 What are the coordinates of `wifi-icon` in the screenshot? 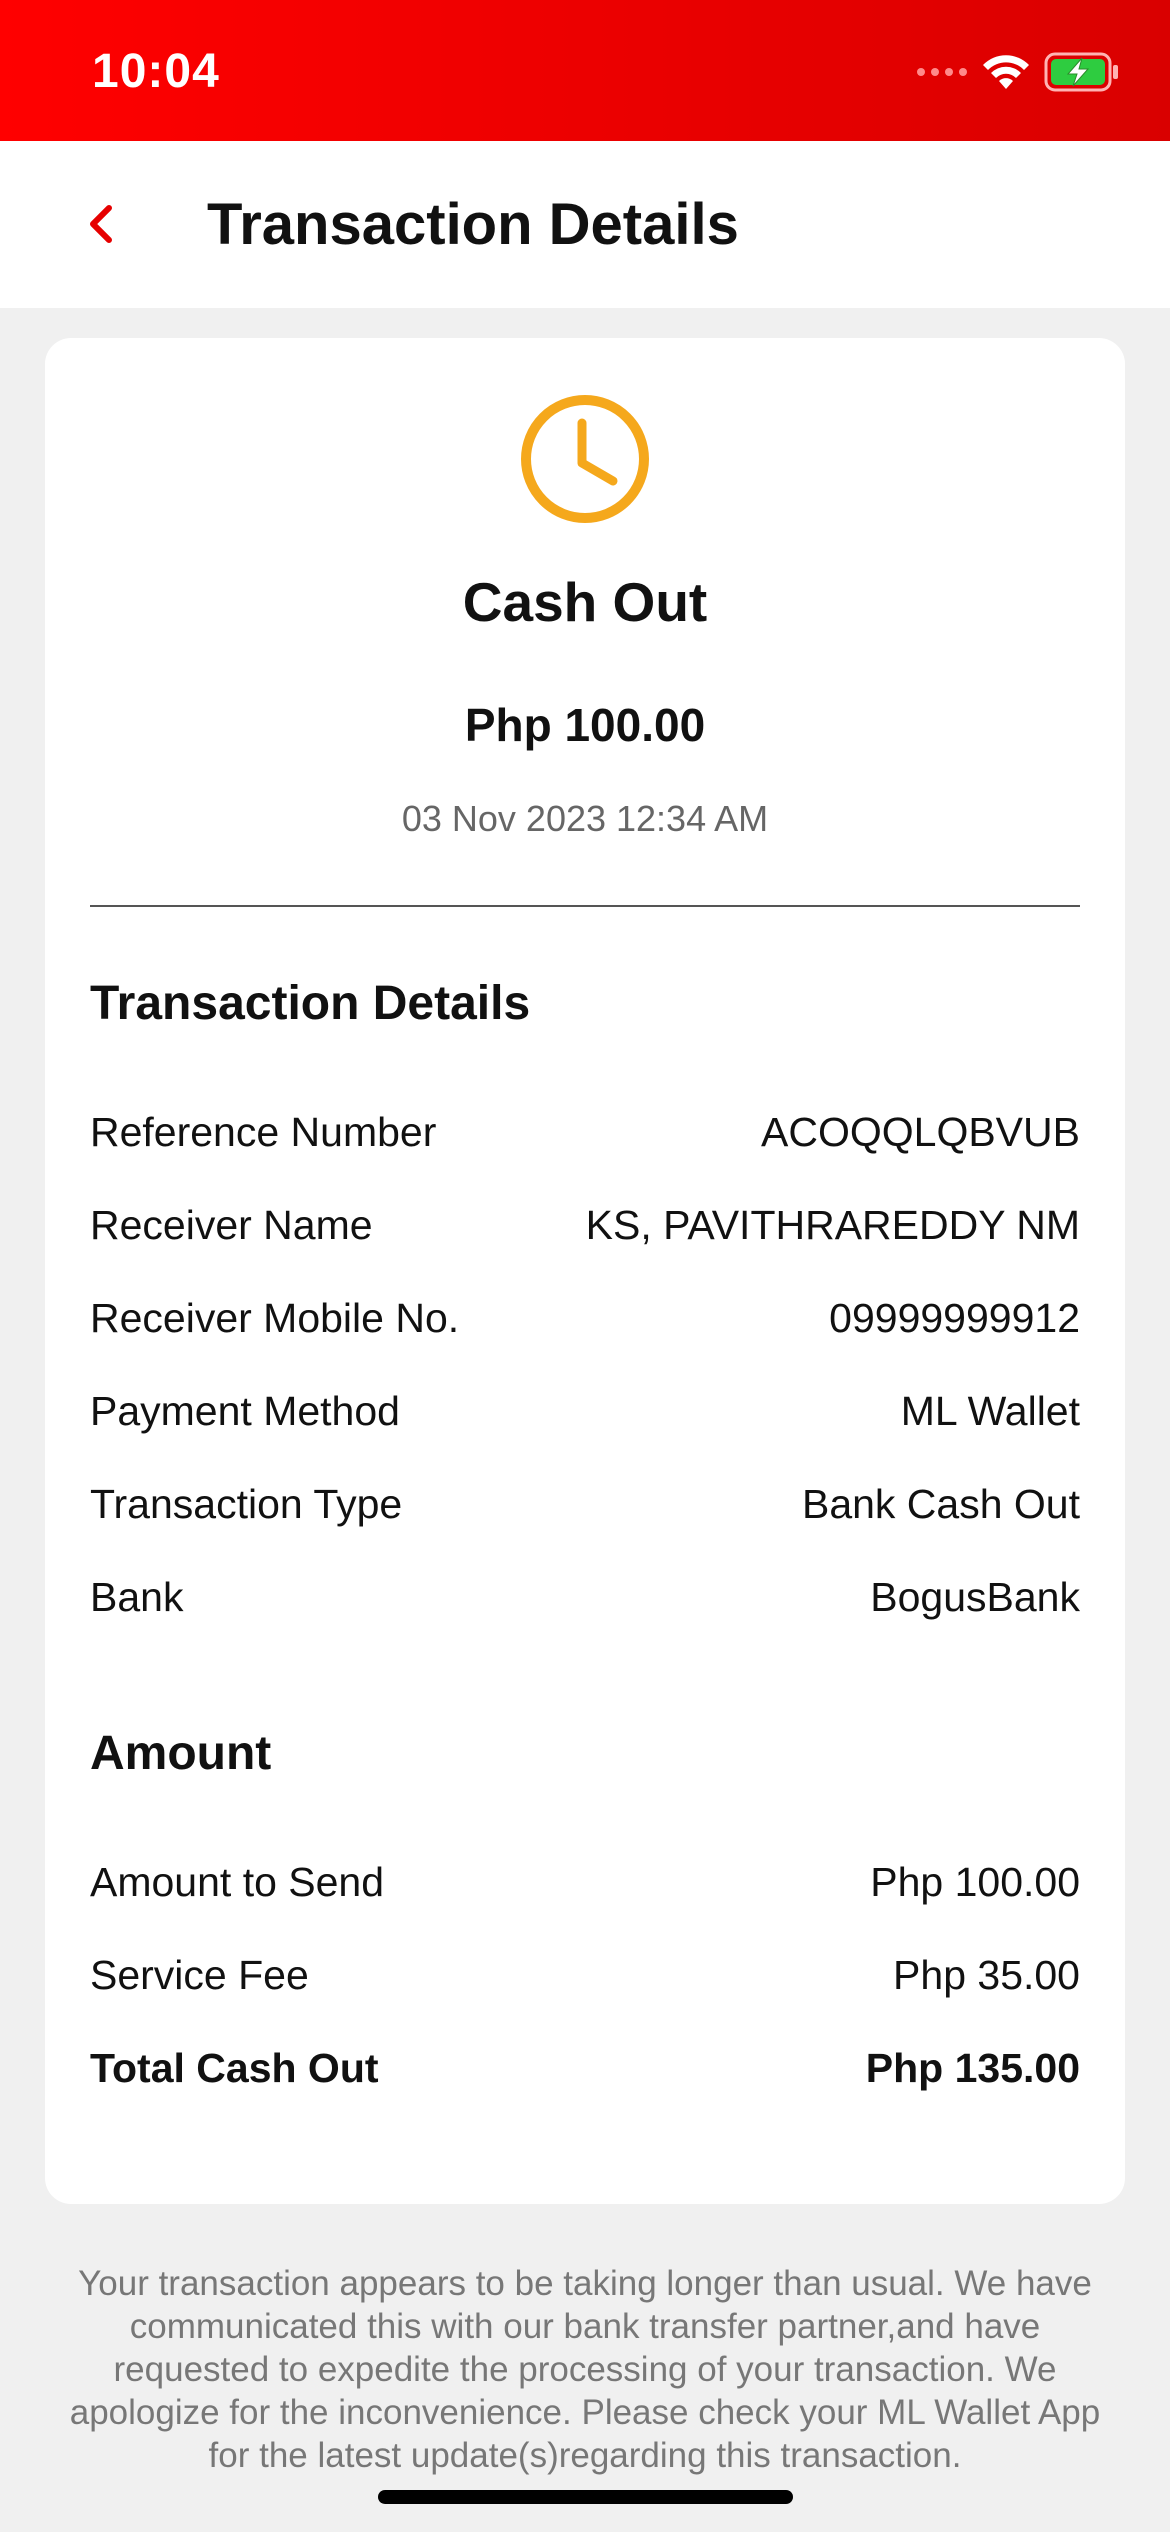 It's located at (1006, 72).